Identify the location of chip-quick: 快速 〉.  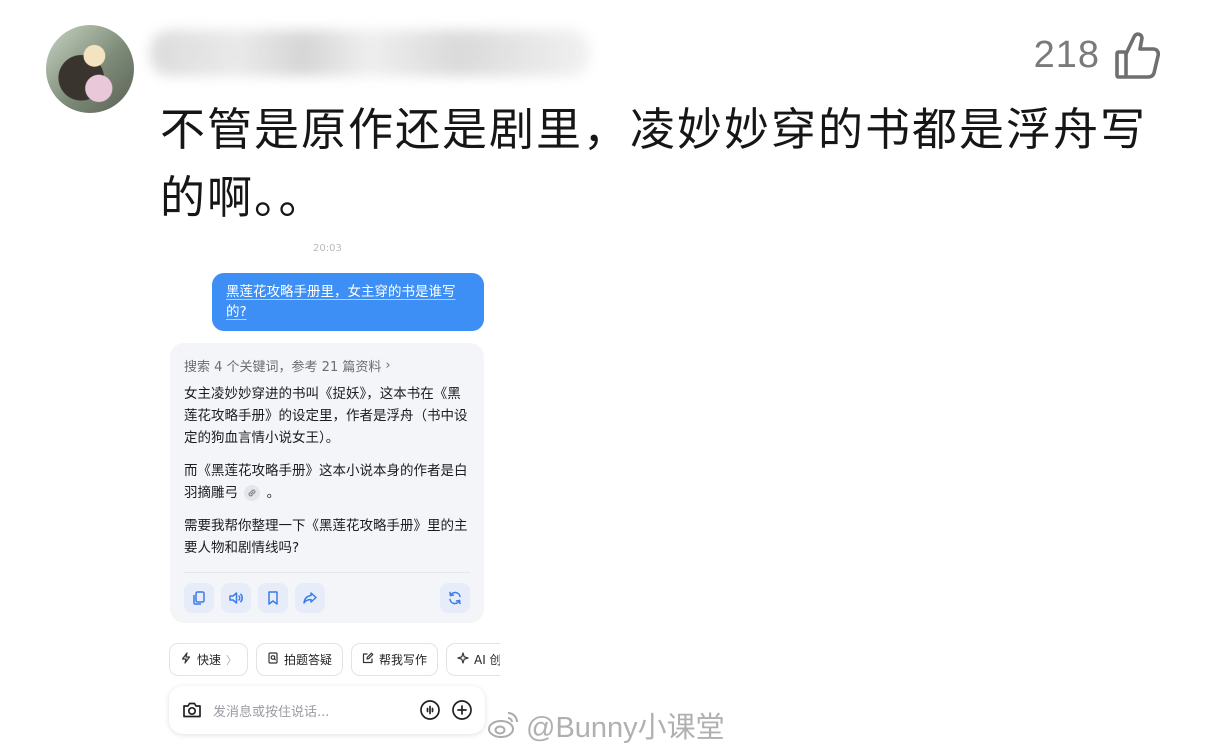
(209, 659).